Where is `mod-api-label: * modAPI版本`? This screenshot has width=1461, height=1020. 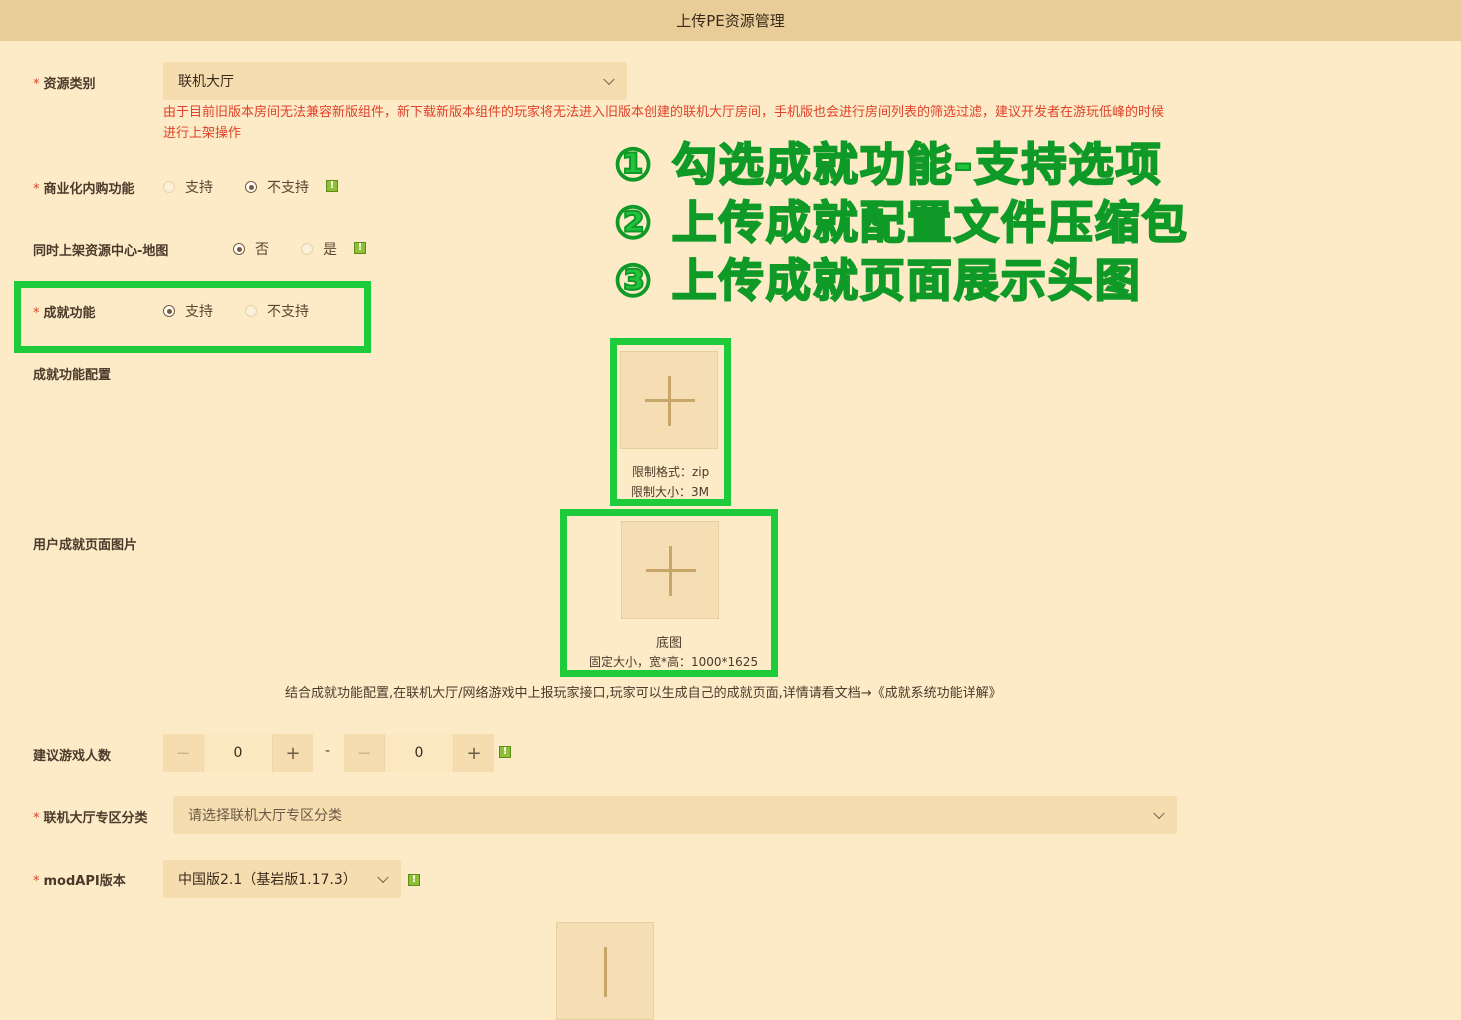
mod-api-label: * modAPI版本 is located at coordinates (79, 881).